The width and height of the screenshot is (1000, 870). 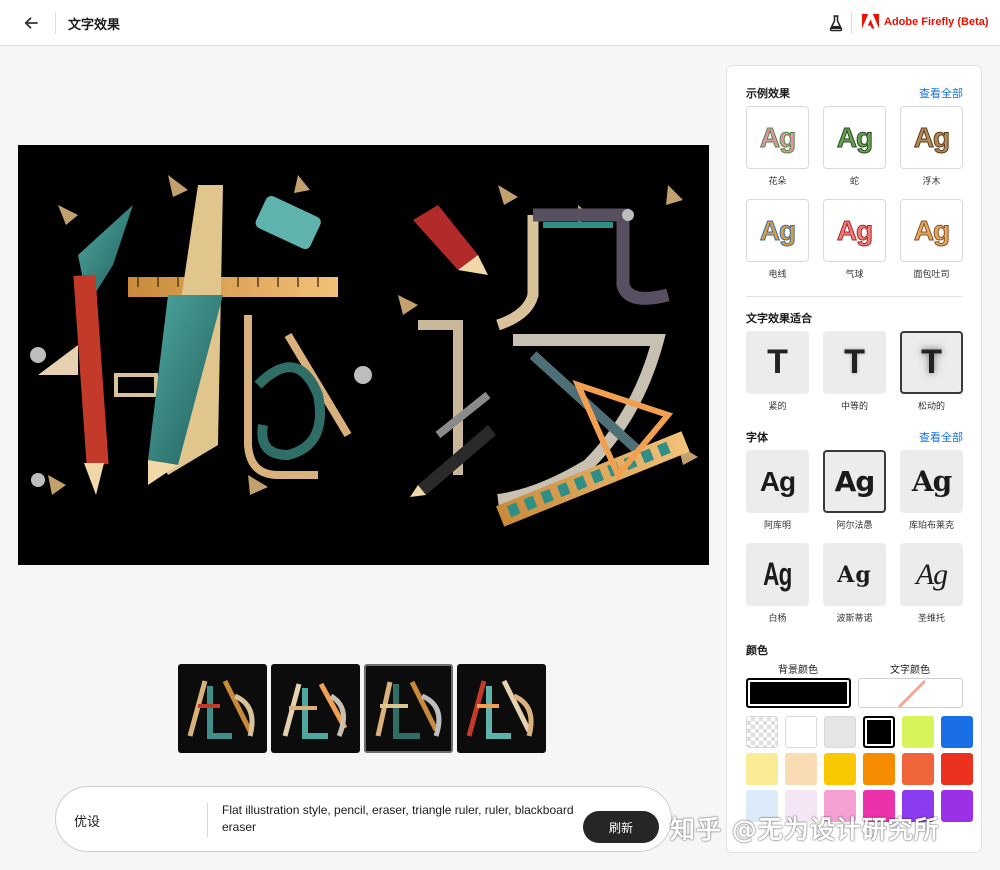 What do you see at coordinates (854, 182) in the screenshot?
I see `example-label: 蛇` at bounding box center [854, 182].